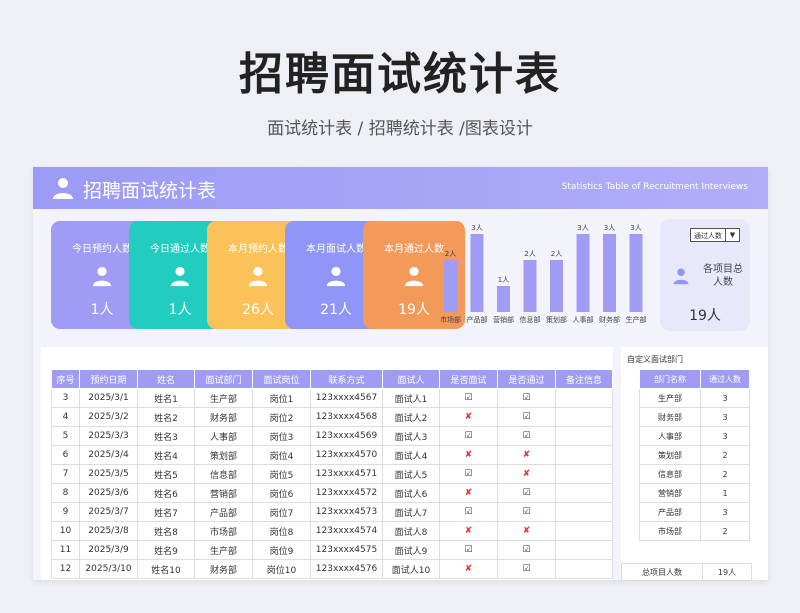 This screenshot has height=613, width=800. Describe the element at coordinates (346, 417) in the screenshot. I see `table-cell: 123xxxx4568` at that location.